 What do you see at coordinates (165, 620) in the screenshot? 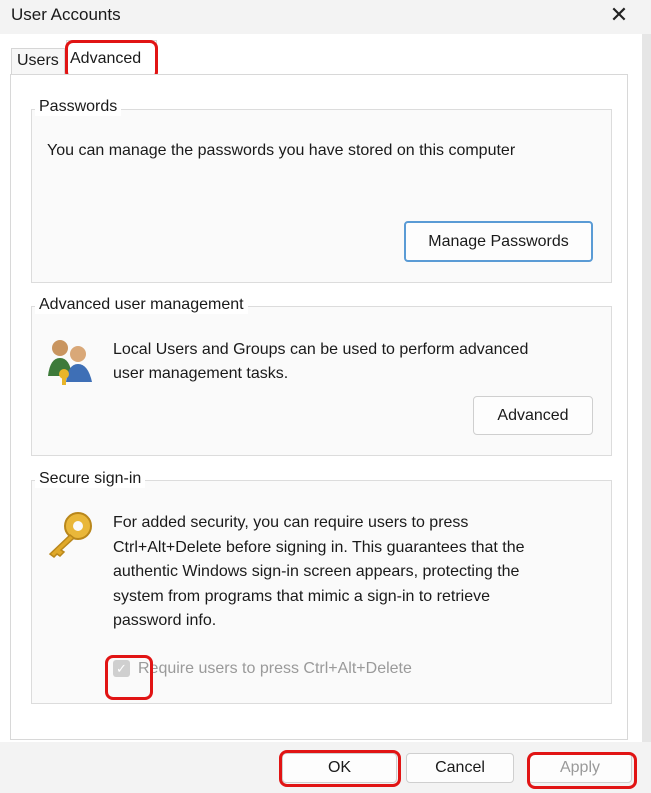
I see `secure-sign-in-line-5: password info.` at bounding box center [165, 620].